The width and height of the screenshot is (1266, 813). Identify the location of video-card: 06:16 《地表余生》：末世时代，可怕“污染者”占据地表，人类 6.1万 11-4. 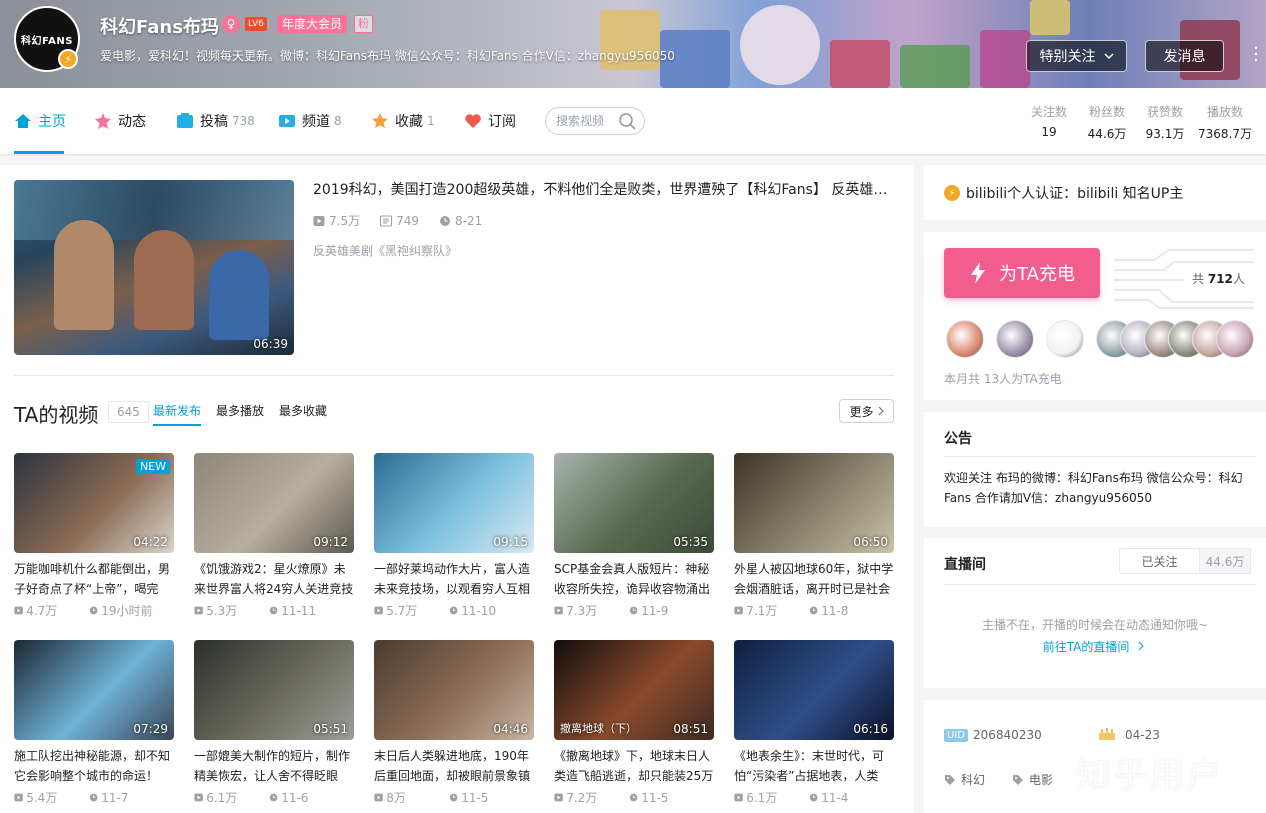
(814, 723).